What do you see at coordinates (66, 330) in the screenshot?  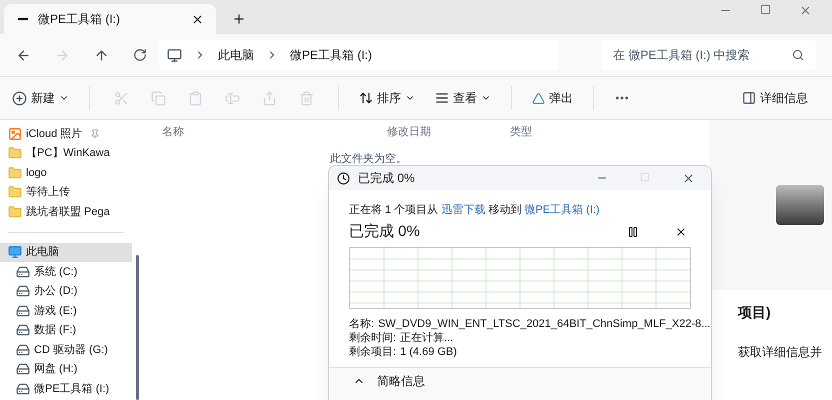 I see `sidebar-item: 数据 (F:)` at bounding box center [66, 330].